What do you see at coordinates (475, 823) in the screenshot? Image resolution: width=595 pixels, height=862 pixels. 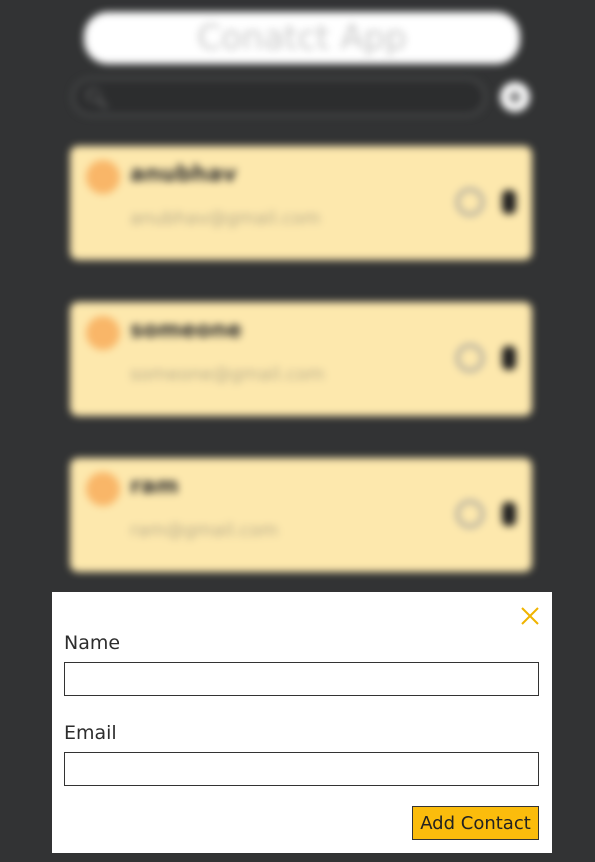 I see `add-contact-button: Add Contact` at bounding box center [475, 823].